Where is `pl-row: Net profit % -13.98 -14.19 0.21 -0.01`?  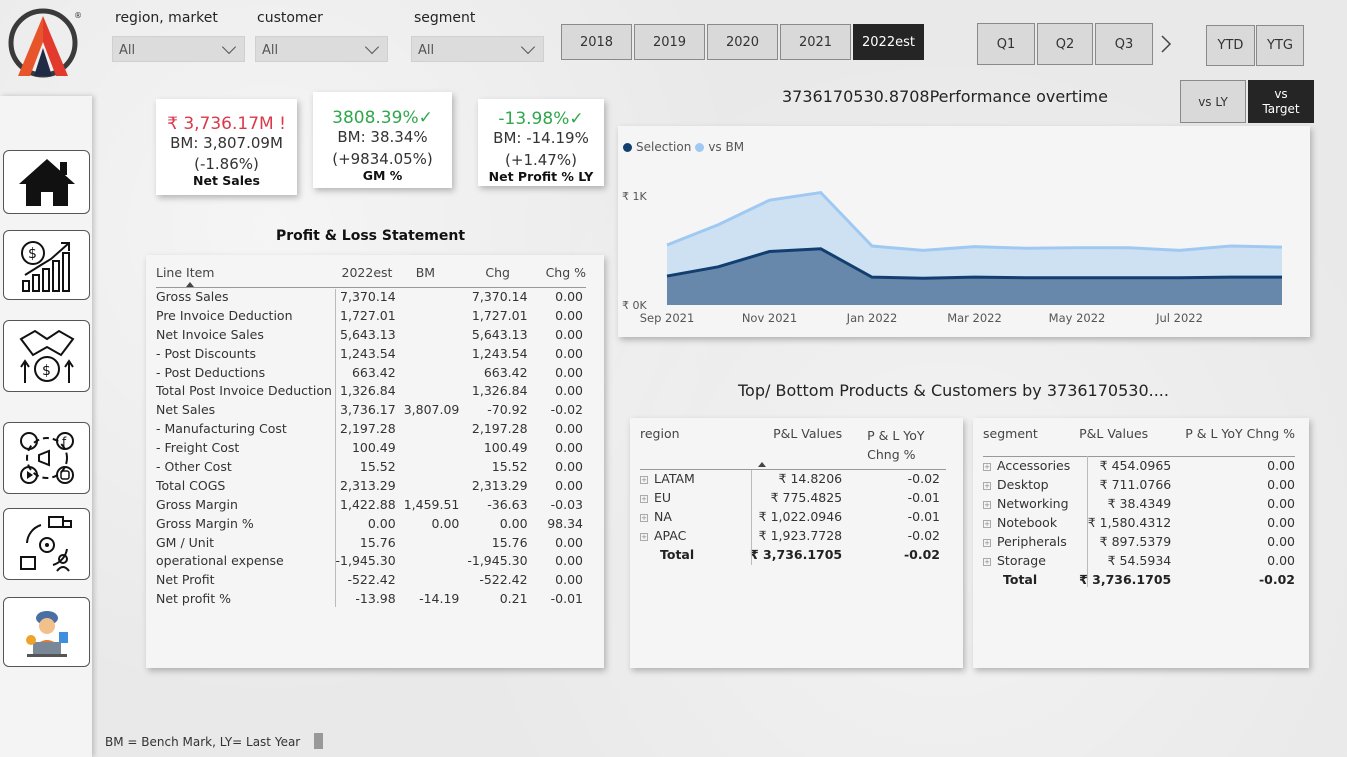
pl-row: Net profit % -13.98 -14.19 0.21 -0.01 is located at coordinates (371, 598).